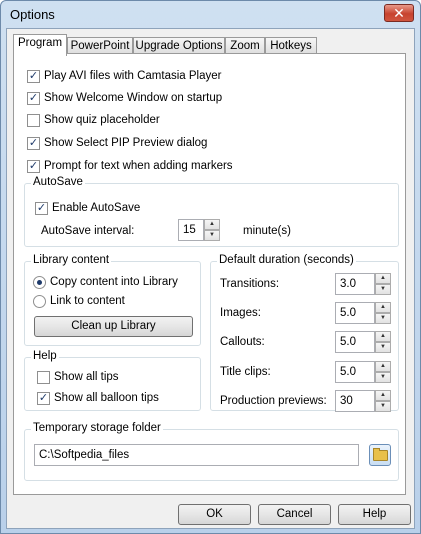 This screenshot has height=534, width=421. I want to click on option-show-welcome: ✓ Show Welcome Window on startup, so click(124, 98).